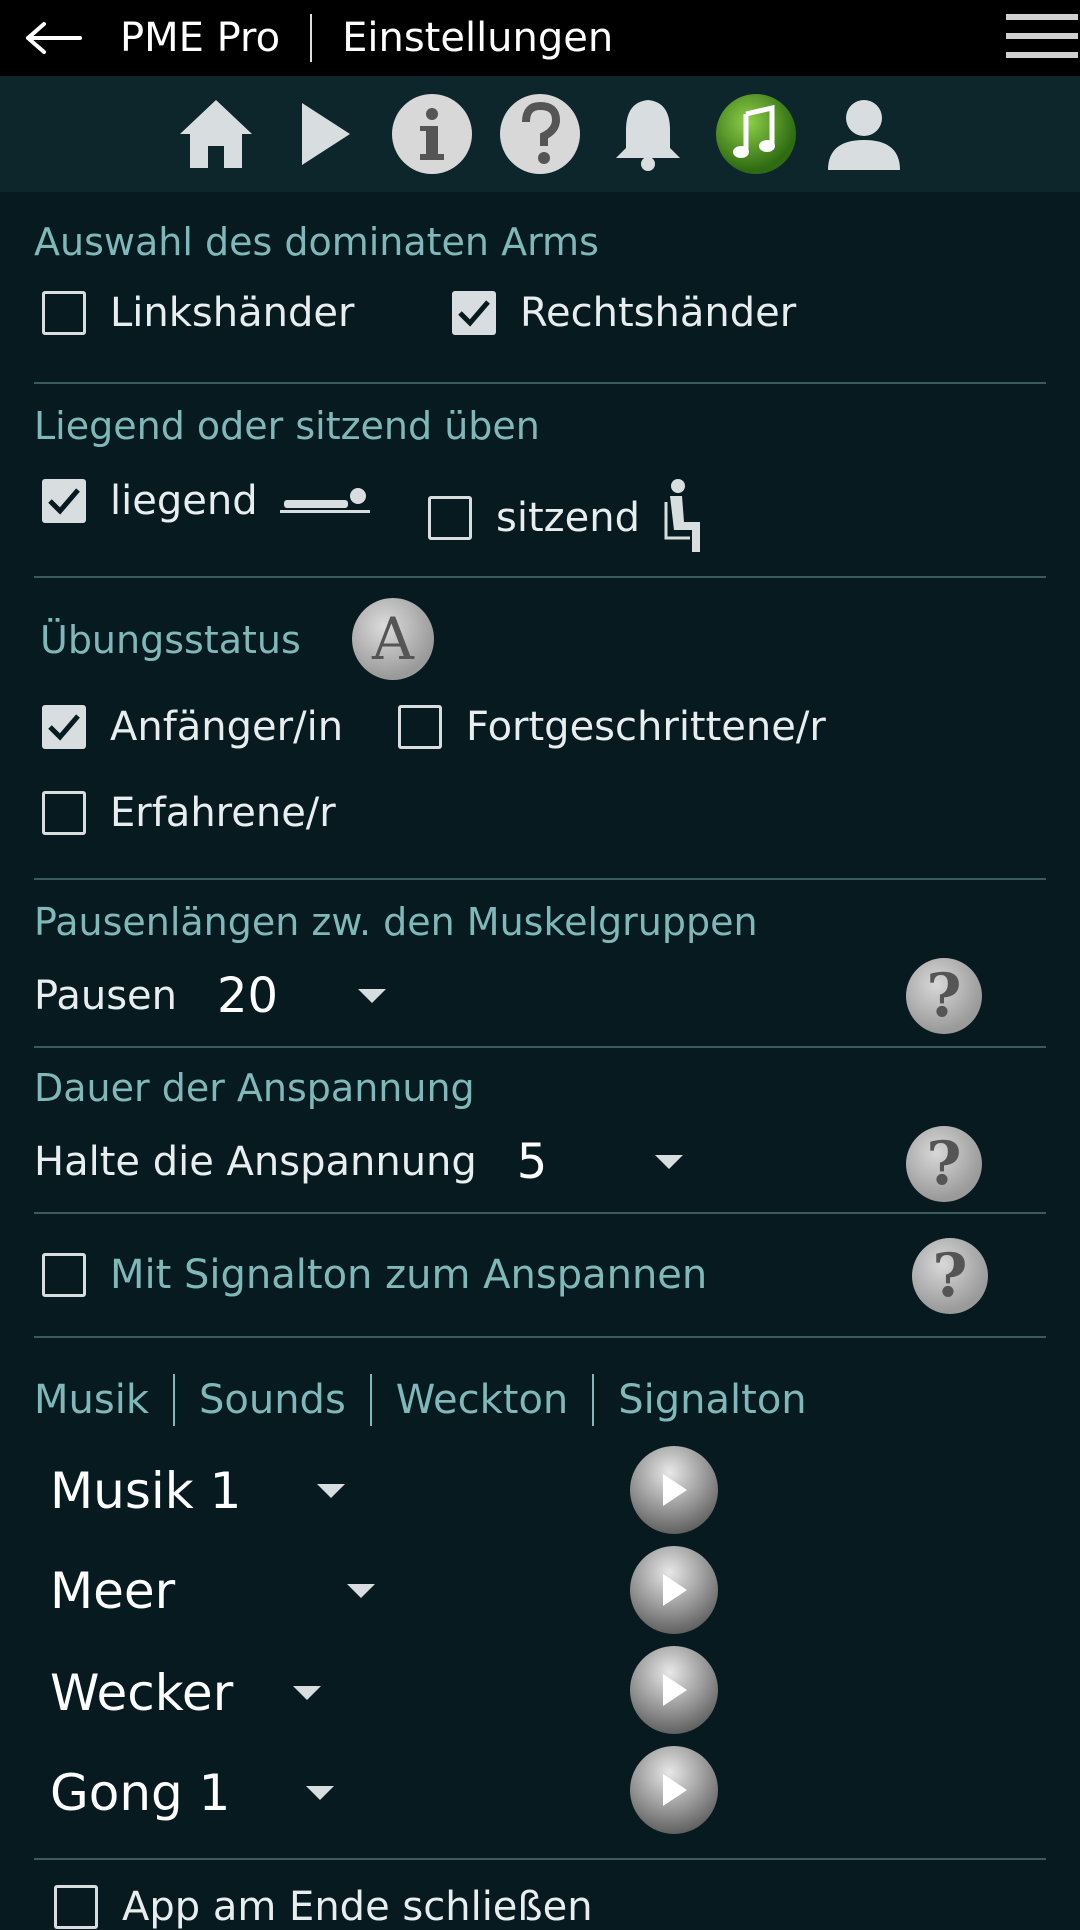  I want to click on info-button, so click(432, 134).